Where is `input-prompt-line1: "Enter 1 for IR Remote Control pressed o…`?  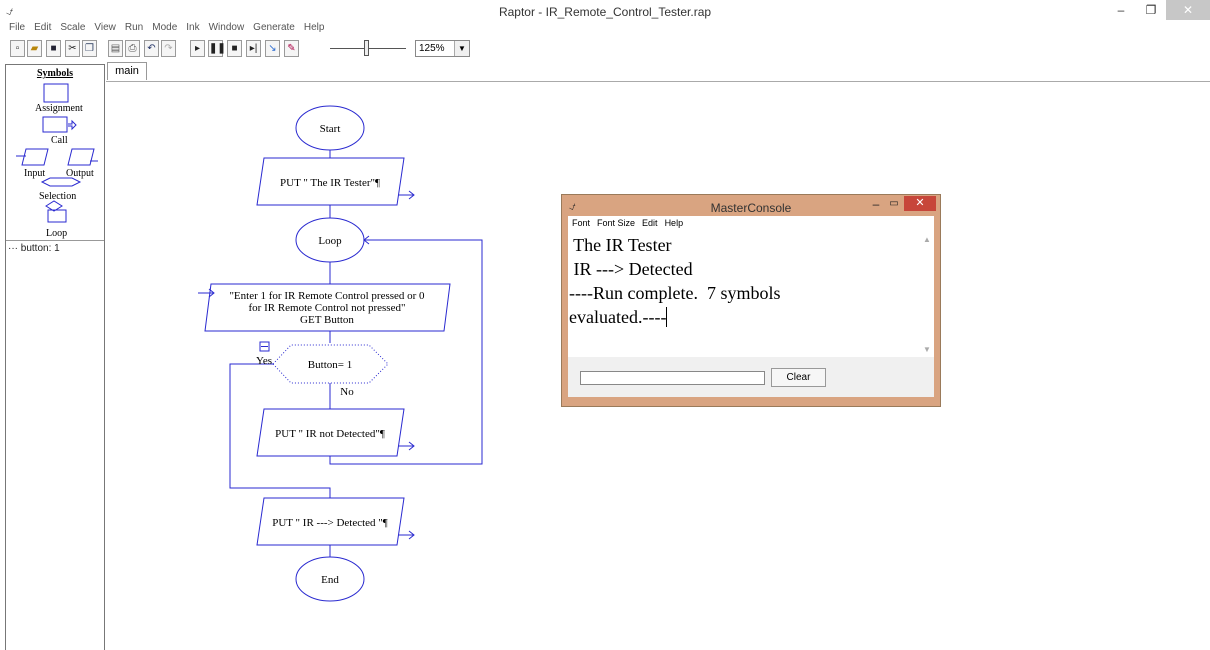 input-prompt-line1: "Enter 1 for IR Remote Control pressed o… is located at coordinates (327, 296).